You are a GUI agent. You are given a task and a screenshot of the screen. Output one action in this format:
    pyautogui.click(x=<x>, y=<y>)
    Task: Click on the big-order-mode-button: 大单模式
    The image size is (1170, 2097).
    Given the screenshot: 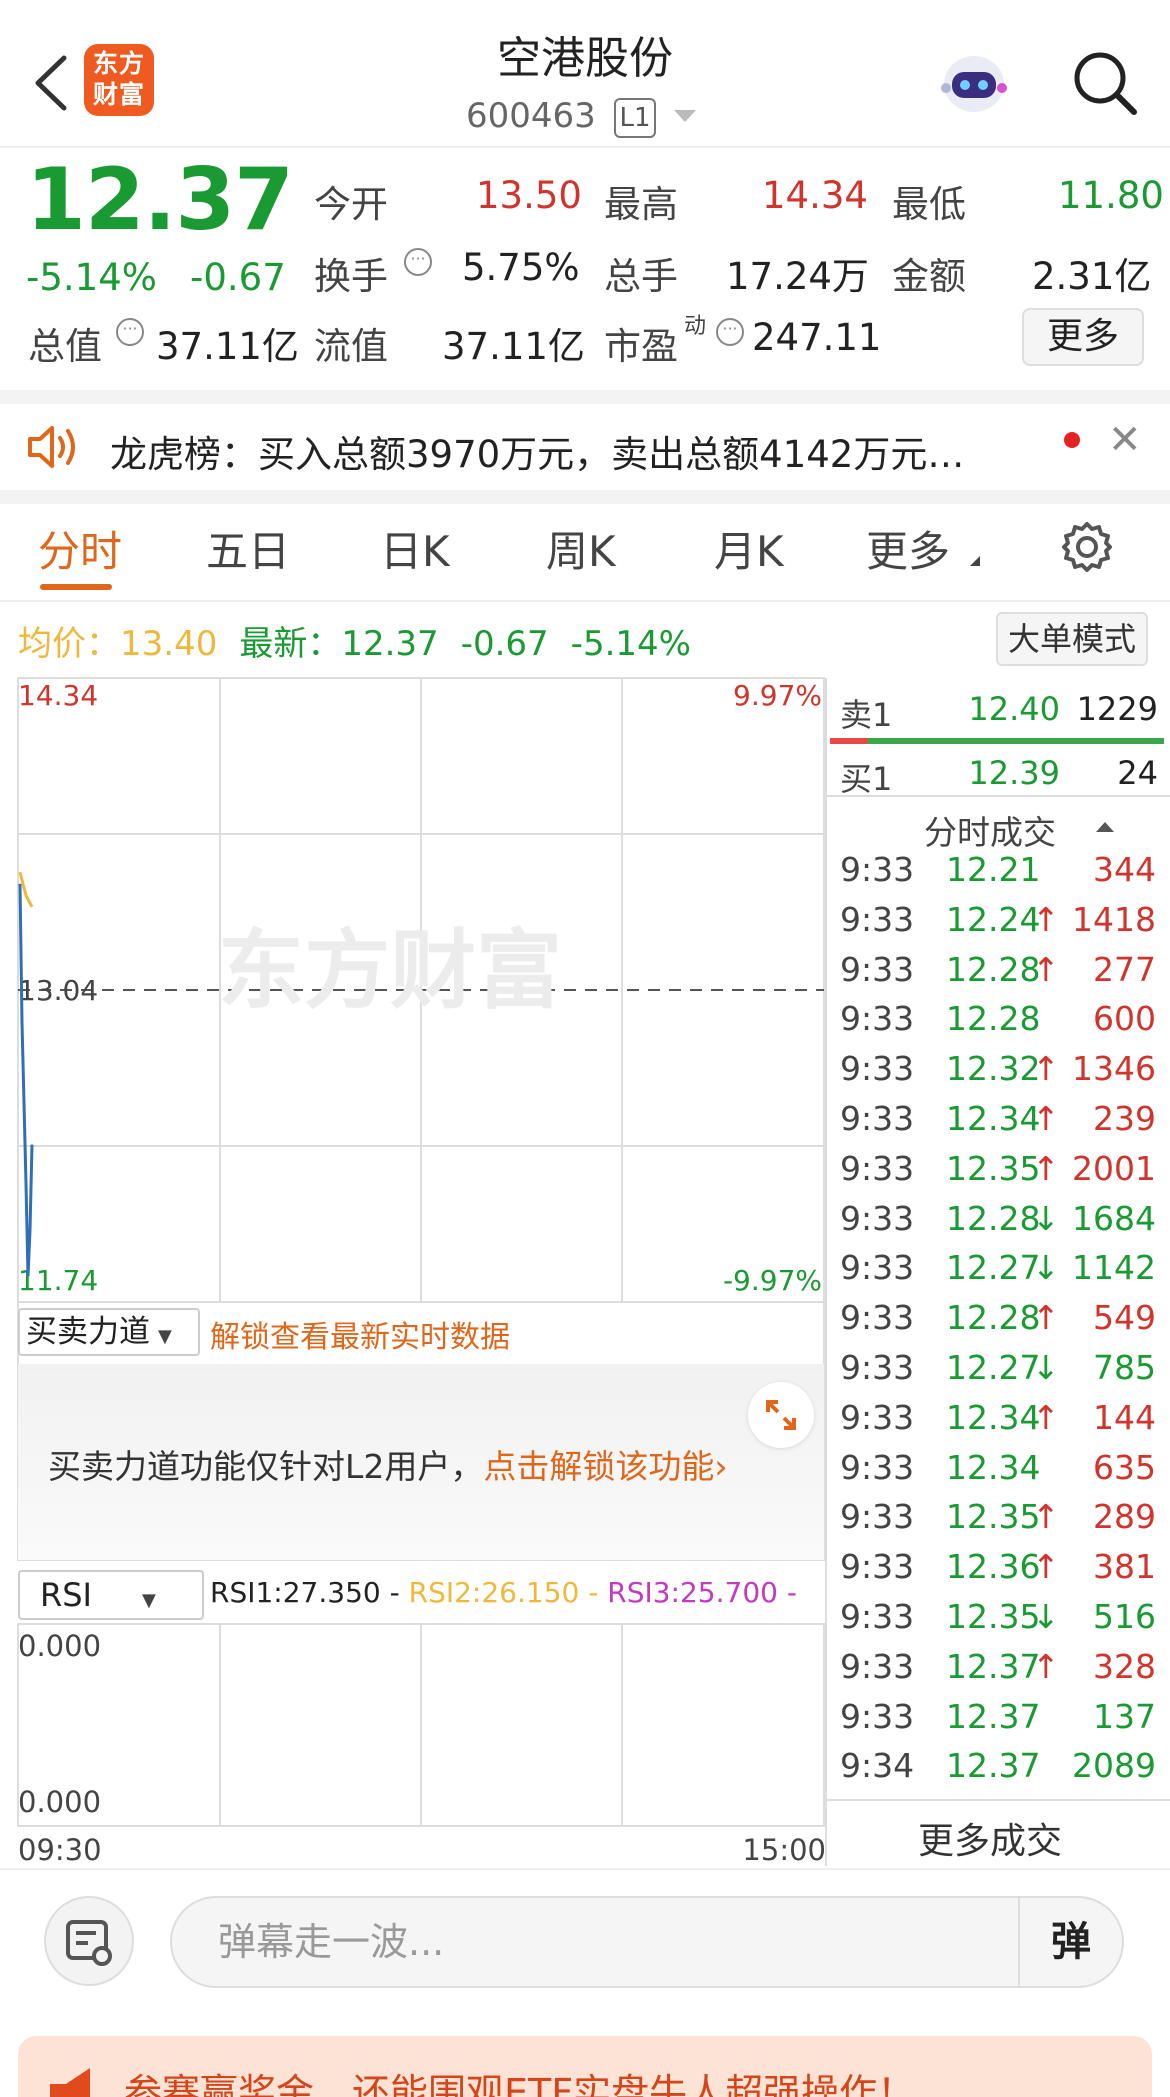 What is the action you would take?
    pyautogui.click(x=1072, y=639)
    